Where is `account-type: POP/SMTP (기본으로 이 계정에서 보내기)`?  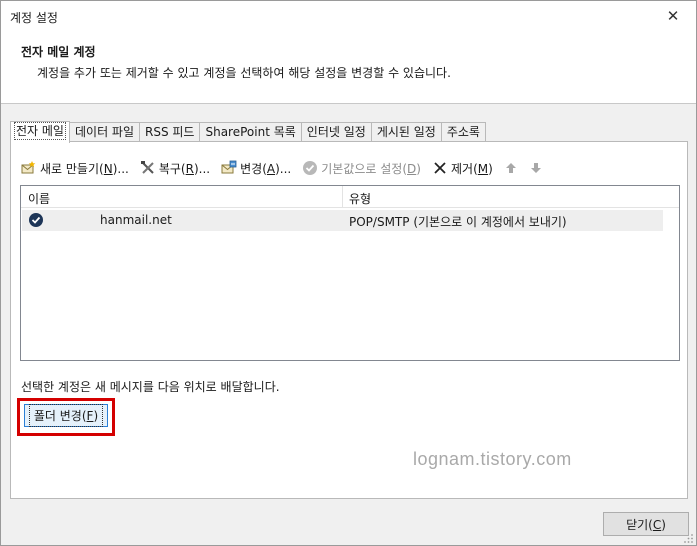 account-type: POP/SMTP (기본으로 이 계정에서 보내기) is located at coordinates (458, 222).